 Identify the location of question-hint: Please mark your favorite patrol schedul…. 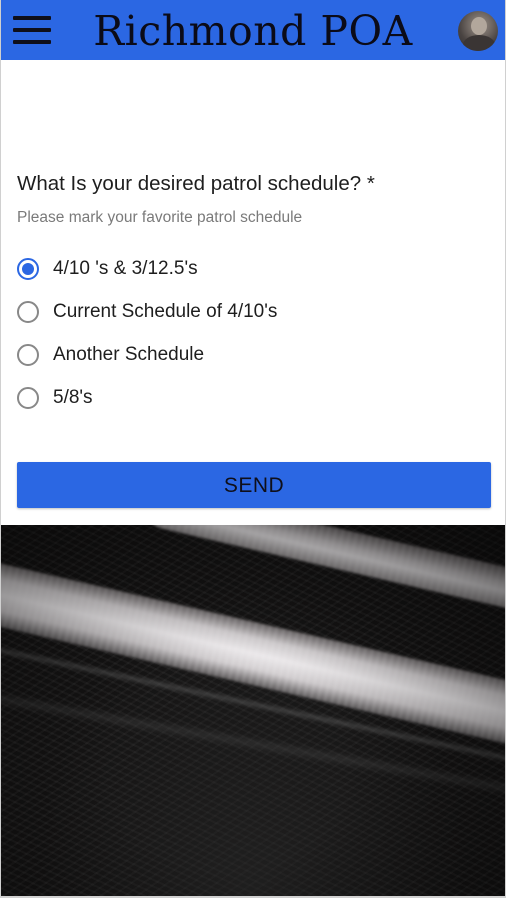
(160, 217).